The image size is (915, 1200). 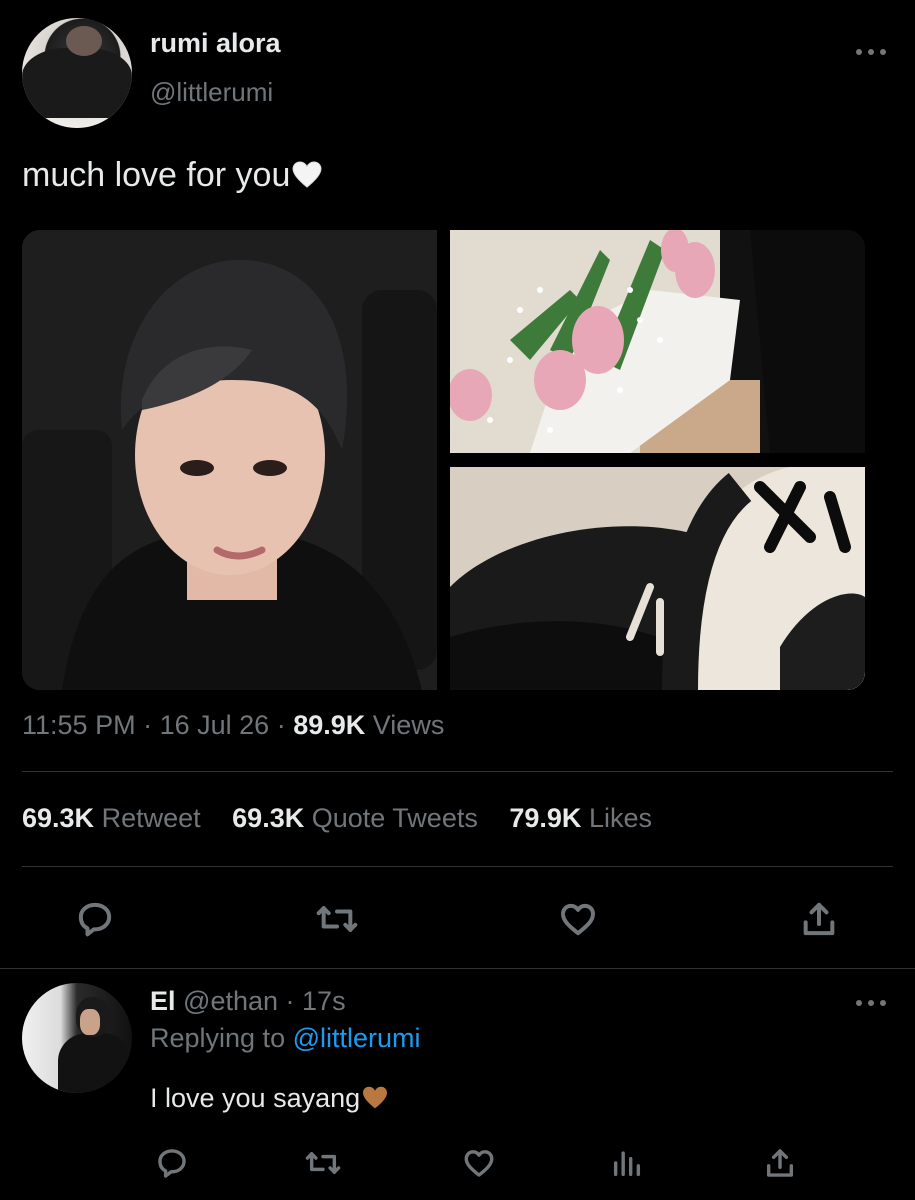 I want to click on timestamp-line: 11:55 PM · 16 Jul 26 · 89.9K Views, so click(x=233, y=725).